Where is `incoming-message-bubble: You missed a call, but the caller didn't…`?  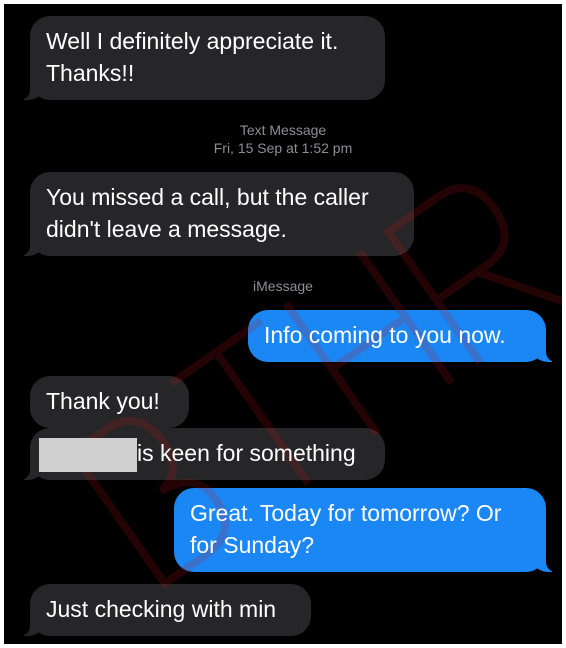 incoming-message-bubble: You missed a call, but the caller didn't… is located at coordinates (212, 214).